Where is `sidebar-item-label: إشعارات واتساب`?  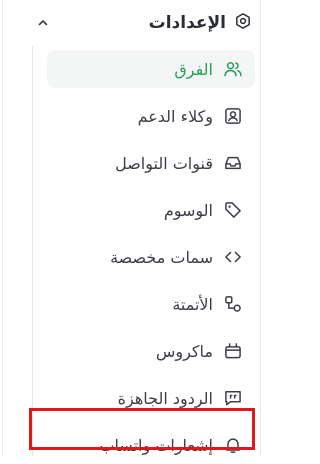
sidebar-item-label: إشعارات واتساب is located at coordinates (156, 445).